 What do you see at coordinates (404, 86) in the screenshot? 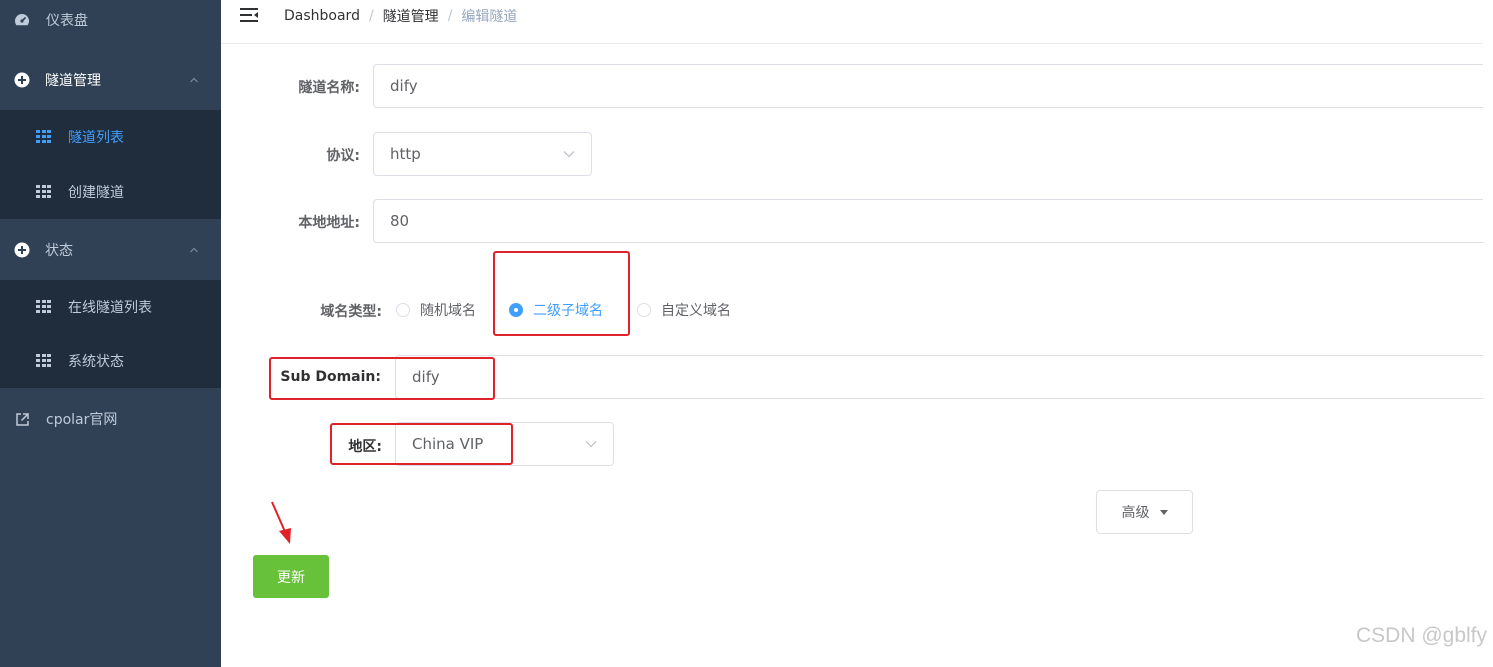
I see `tunnel-name-value: dify` at bounding box center [404, 86].